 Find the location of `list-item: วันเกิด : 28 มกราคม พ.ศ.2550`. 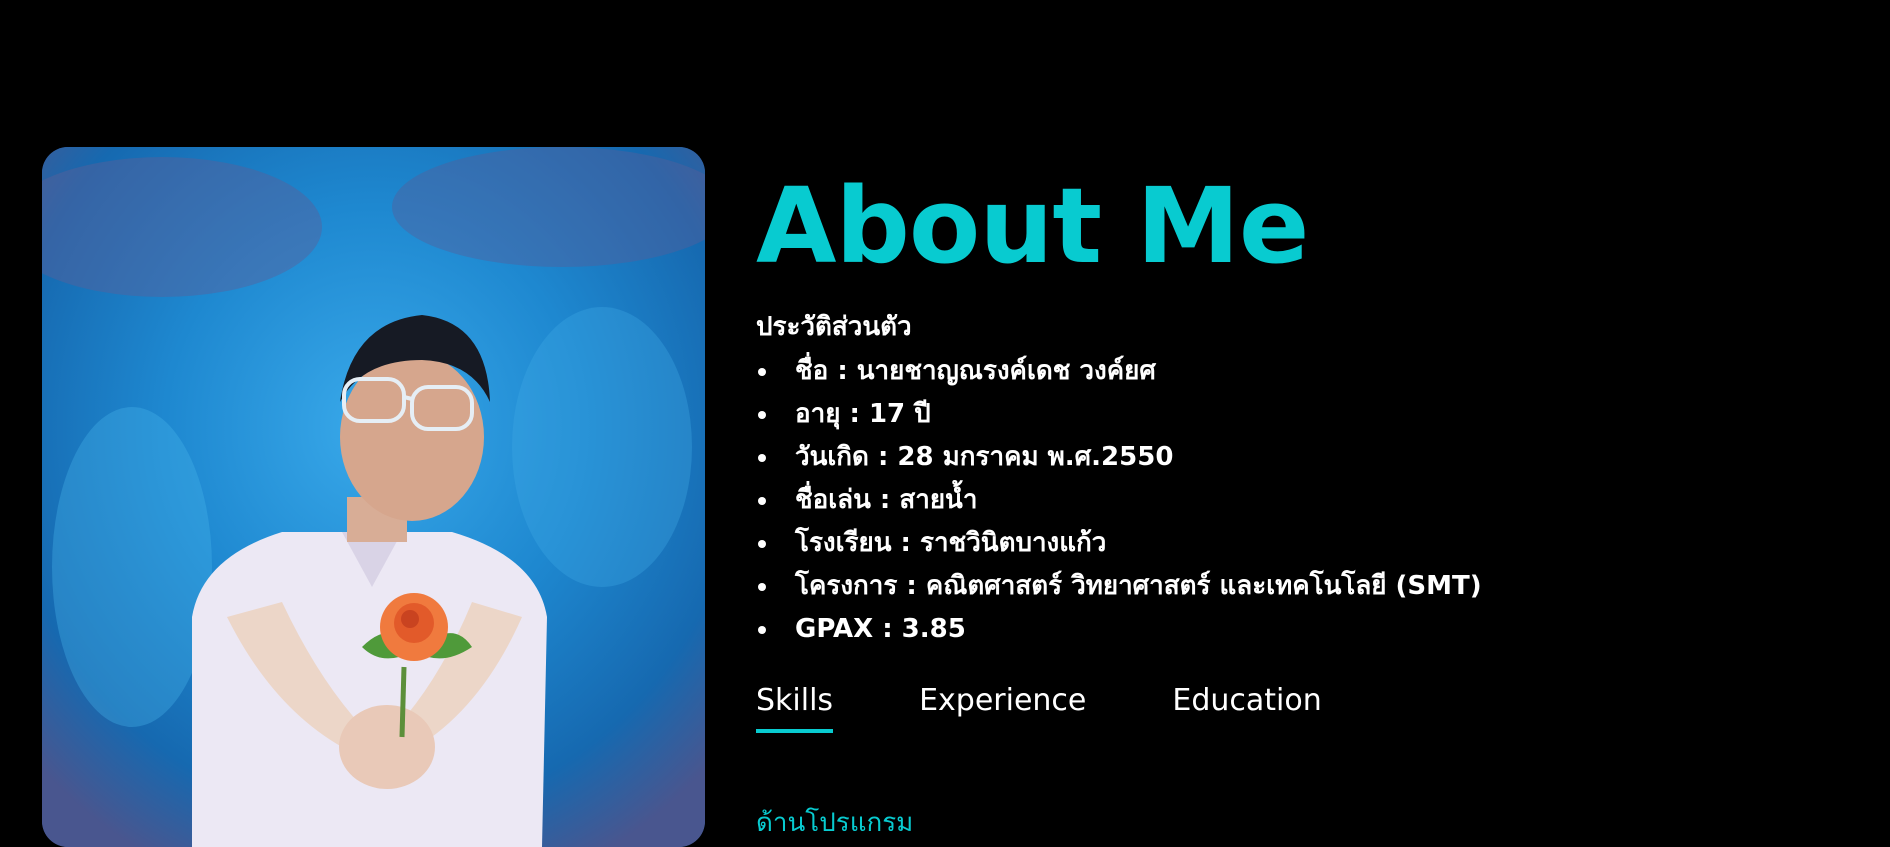

list-item: วันเกิด : 28 มกราคม พ.ศ.2550 is located at coordinates (1306, 457).